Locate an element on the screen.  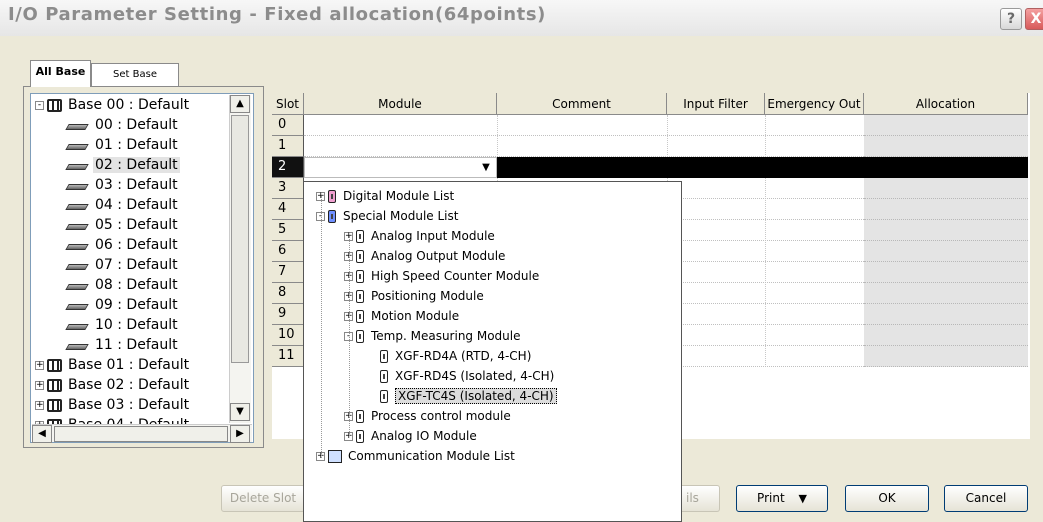
dropdown-item-label: XGF-RD4A (RTD, 4-CH) is located at coordinates (463, 356).